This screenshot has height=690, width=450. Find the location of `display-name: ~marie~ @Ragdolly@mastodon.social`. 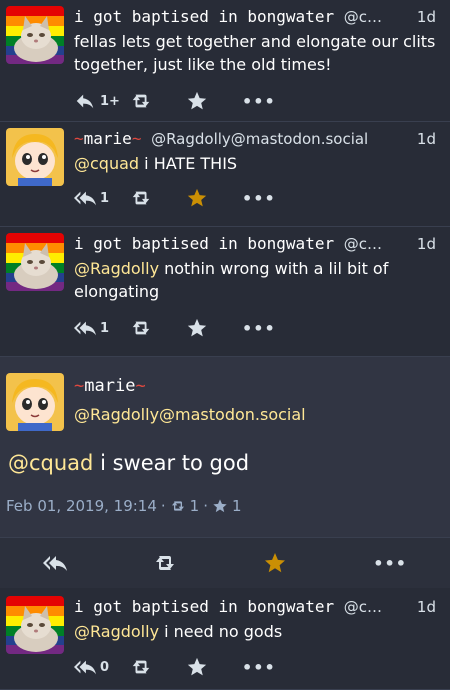

display-name: ~marie~ @Ragdolly@mastodon.social is located at coordinates (239, 139).